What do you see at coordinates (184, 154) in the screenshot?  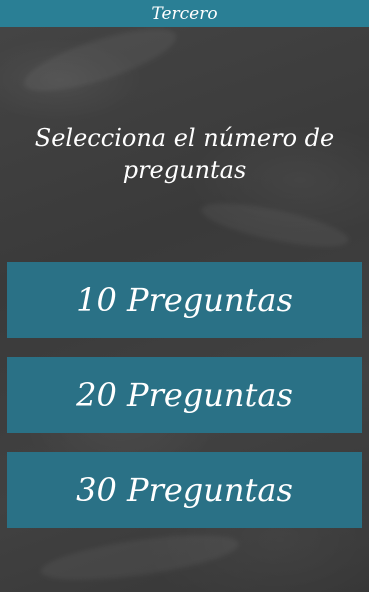 I see `page-heading: Selecciona el número de preguntas` at bounding box center [184, 154].